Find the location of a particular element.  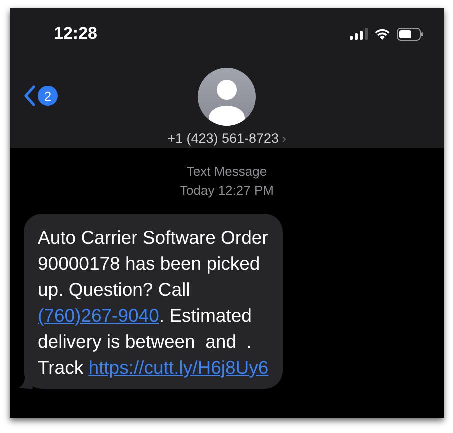

back-chevron-icon is located at coordinates (30, 96).